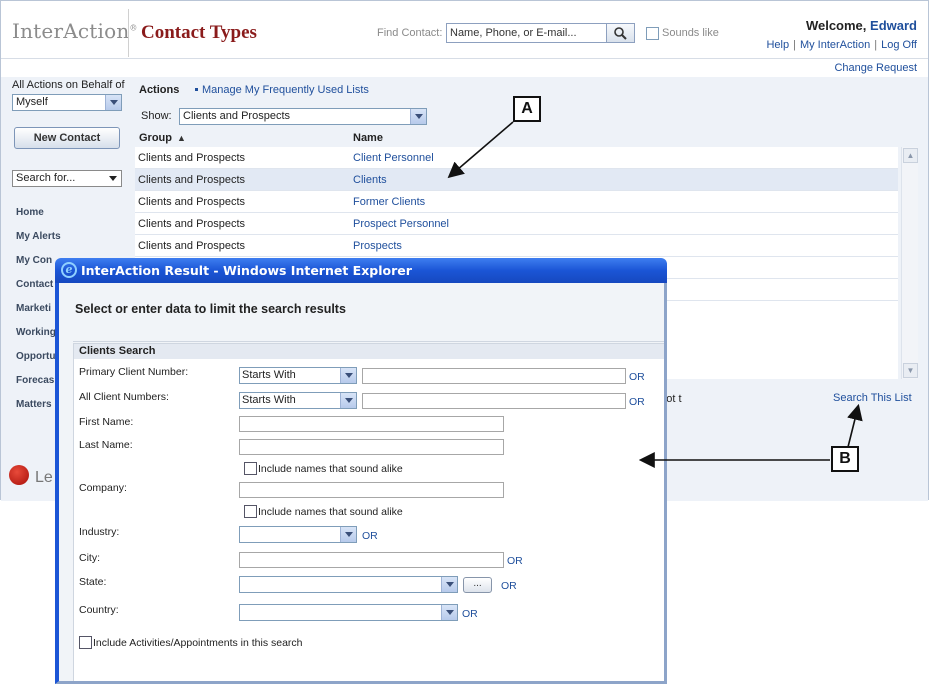 This screenshot has height=694, width=929. Describe the element at coordinates (32, 102) in the screenshot. I see `behalf-value: Myself` at that location.